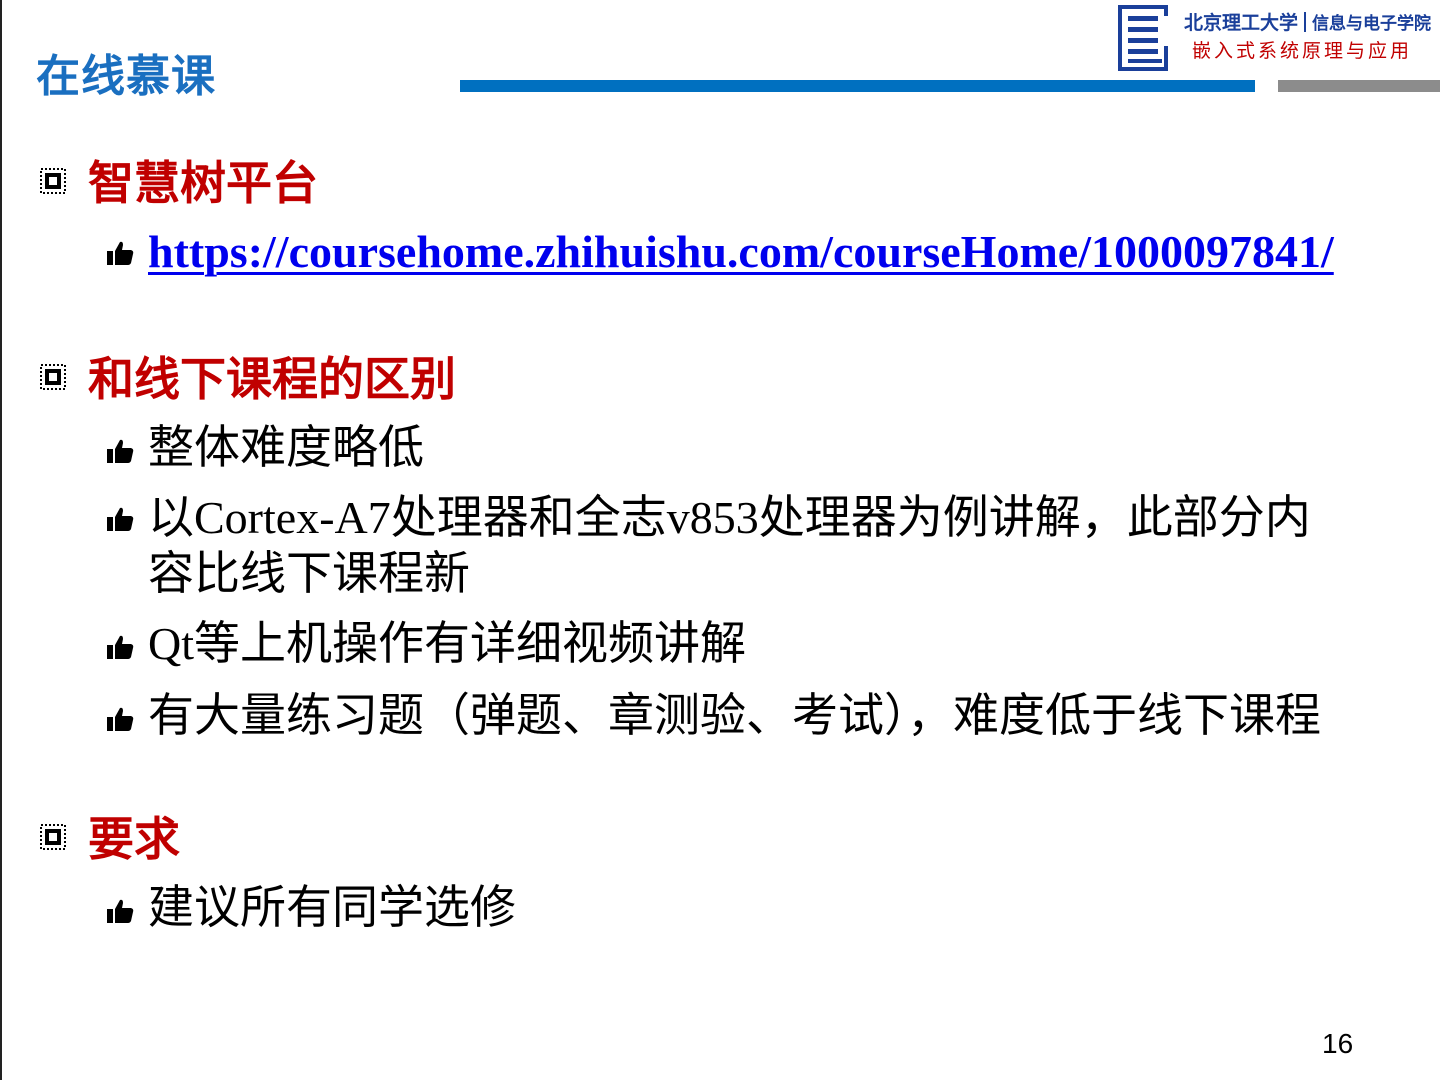 This screenshot has width=1440, height=1080. I want to click on list-item: 建议所有同学选修, so click(332, 907).